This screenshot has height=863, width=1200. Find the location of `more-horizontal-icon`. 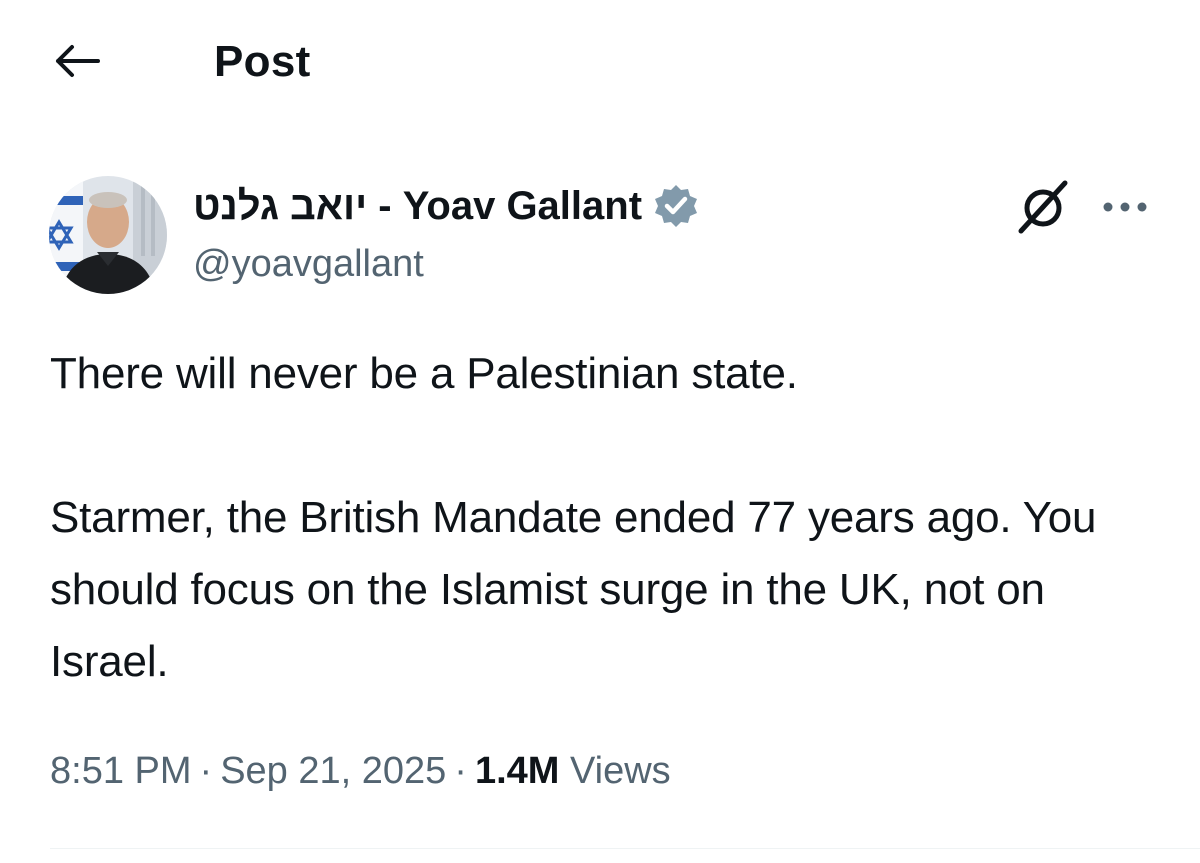

more-horizontal-icon is located at coordinates (1125, 209).